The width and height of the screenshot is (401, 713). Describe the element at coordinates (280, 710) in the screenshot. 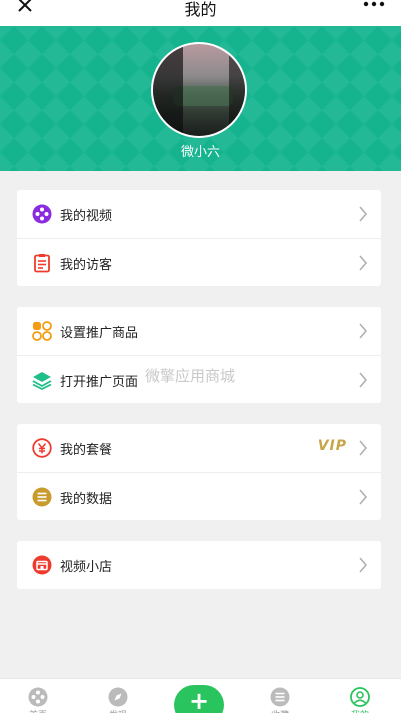

I see `tab-favorites-label: 收藏` at that location.